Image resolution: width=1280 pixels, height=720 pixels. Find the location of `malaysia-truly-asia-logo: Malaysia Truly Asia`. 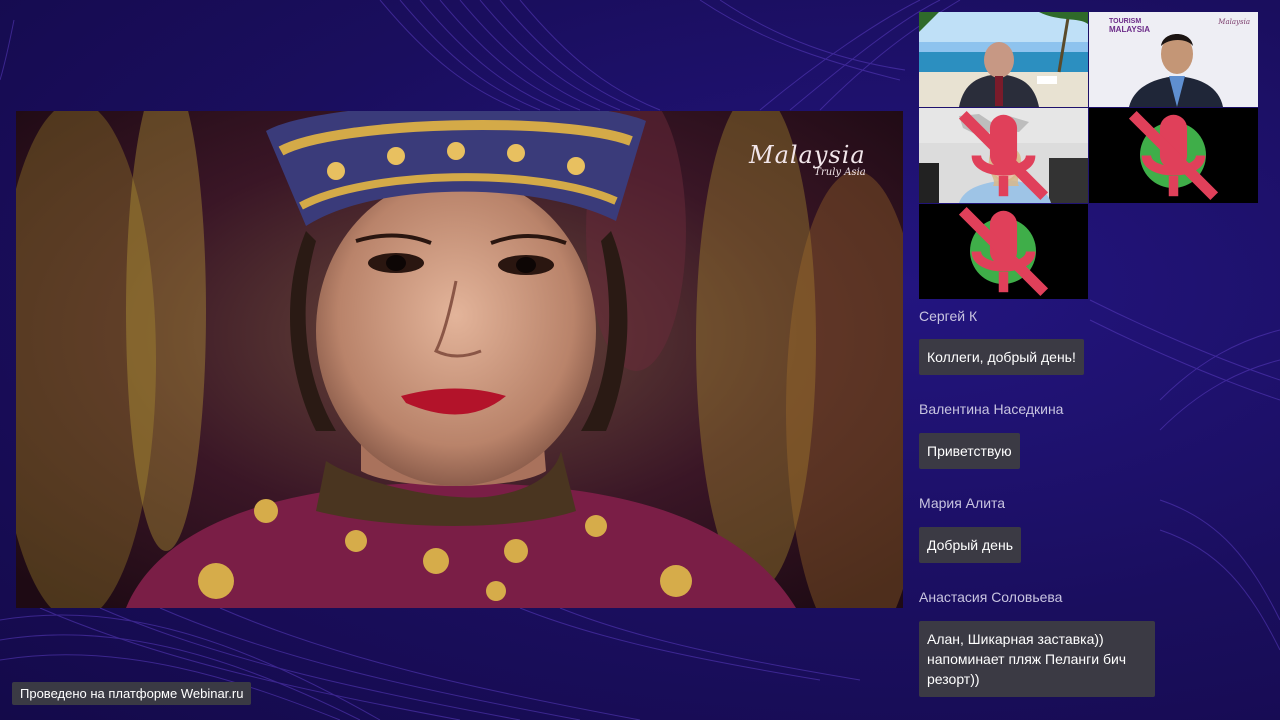

malaysia-truly-asia-logo: Malaysia Truly Asia is located at coordinates (807, 159).